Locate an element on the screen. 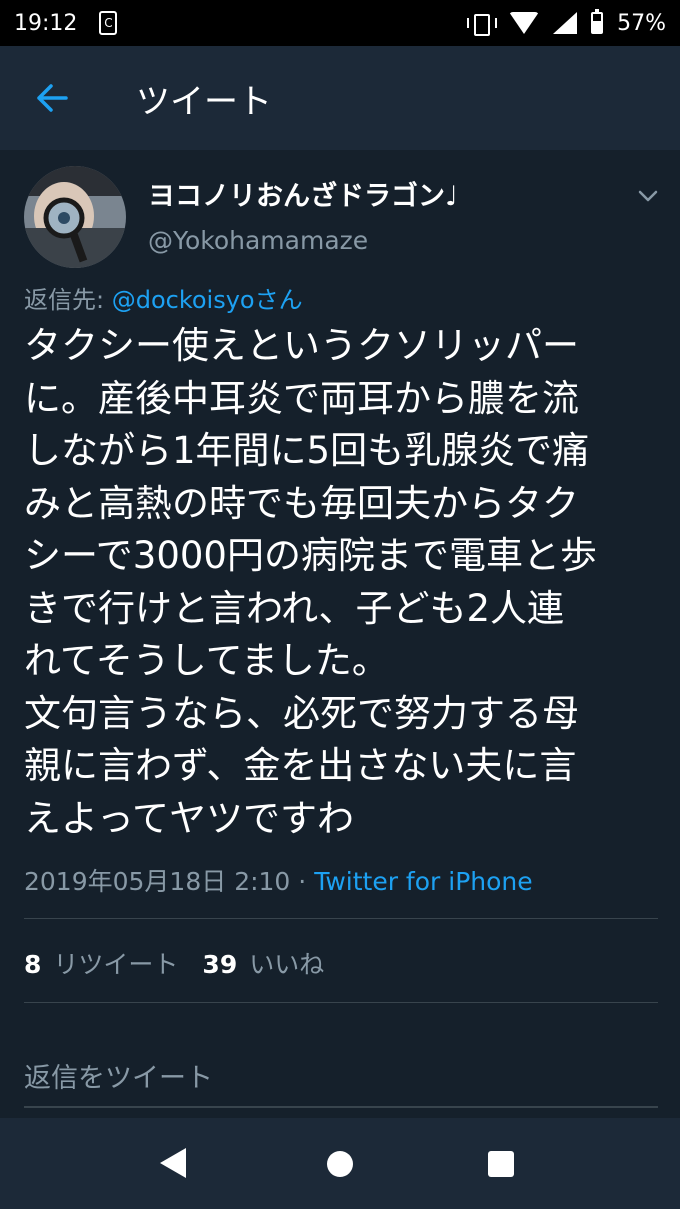 This screenshot has width=680, height=1209. tweet-text-line: タクシー使えというクソリッパー is located at coordinates (301, 345).